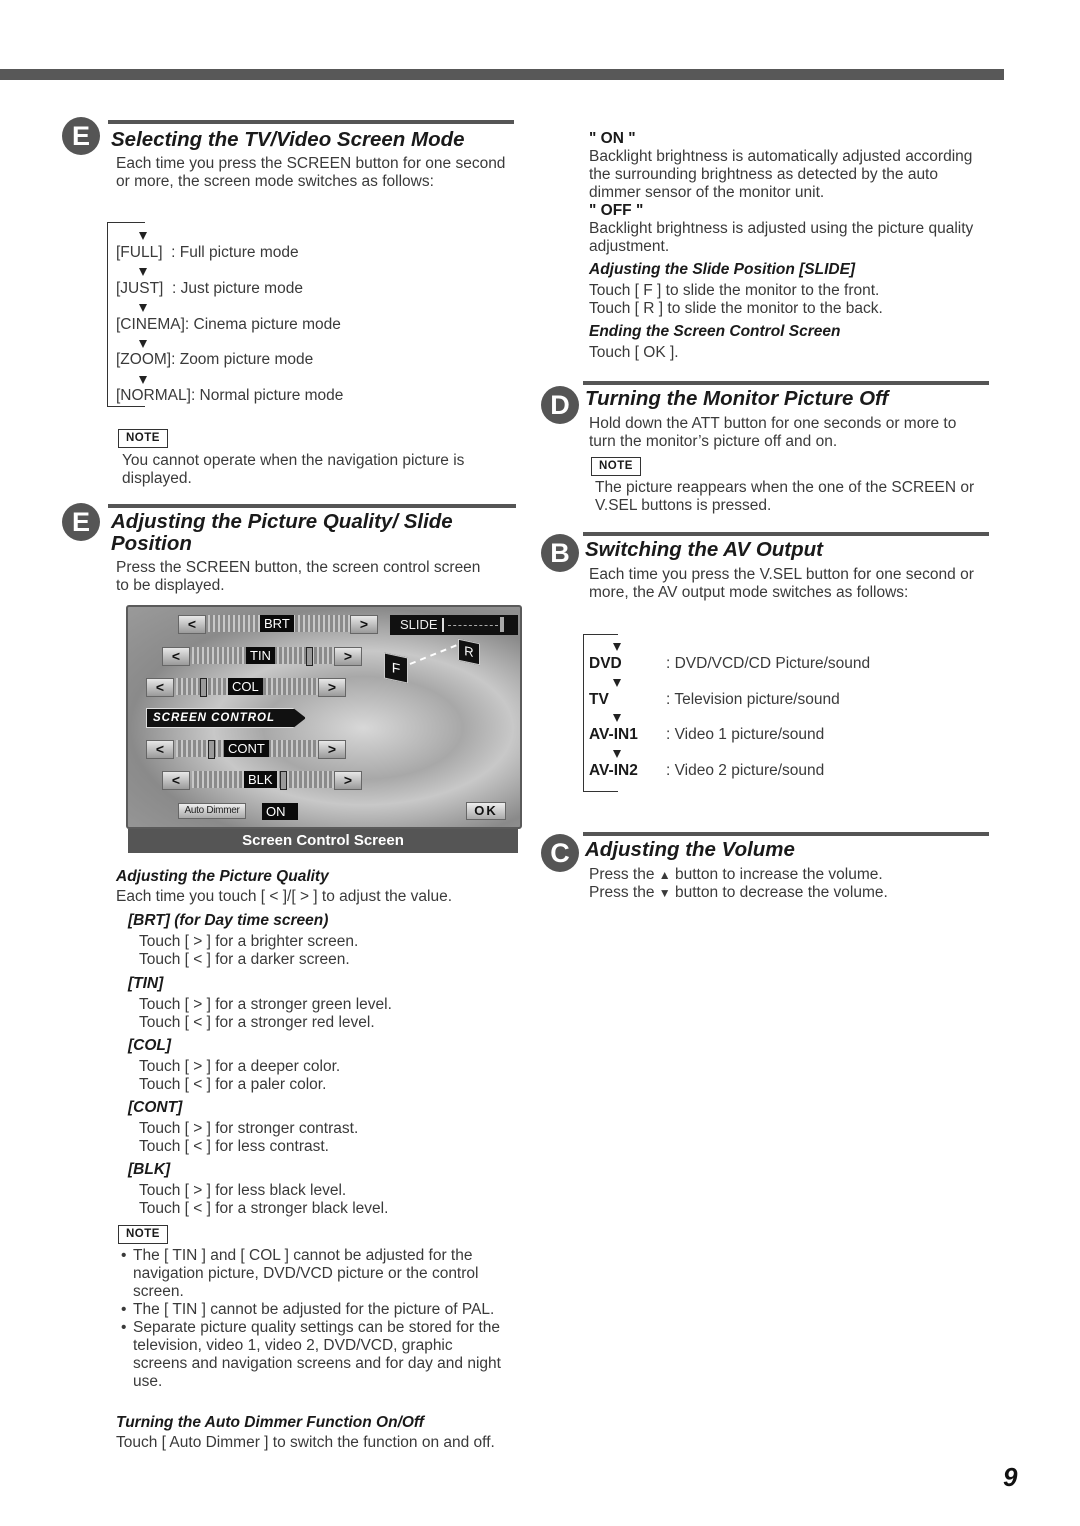  Describe the element at coordinates (364, 624) in the screenshot. I see `brt-increase-button: >` at that location.